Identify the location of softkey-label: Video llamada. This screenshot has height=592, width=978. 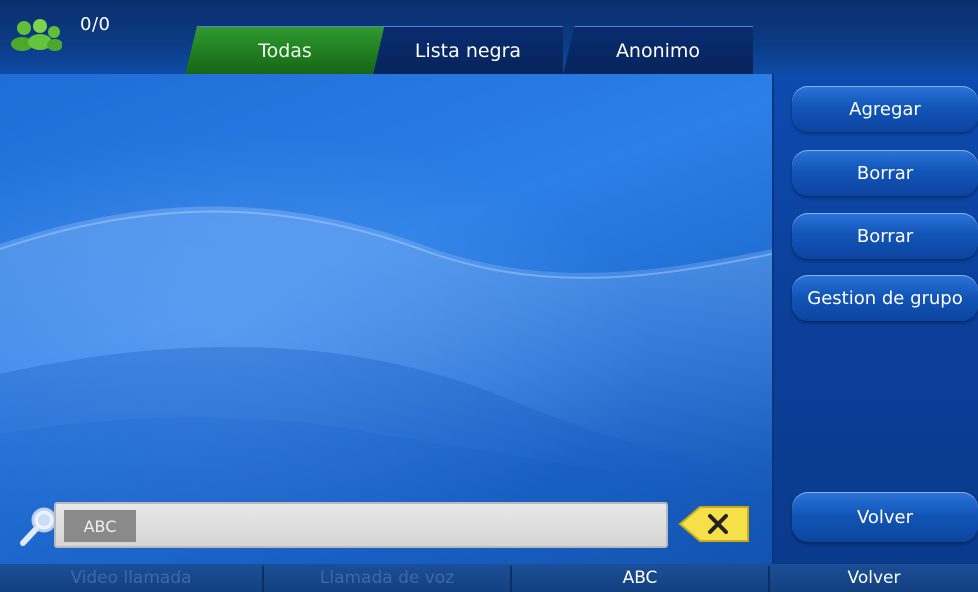
(131, 578).